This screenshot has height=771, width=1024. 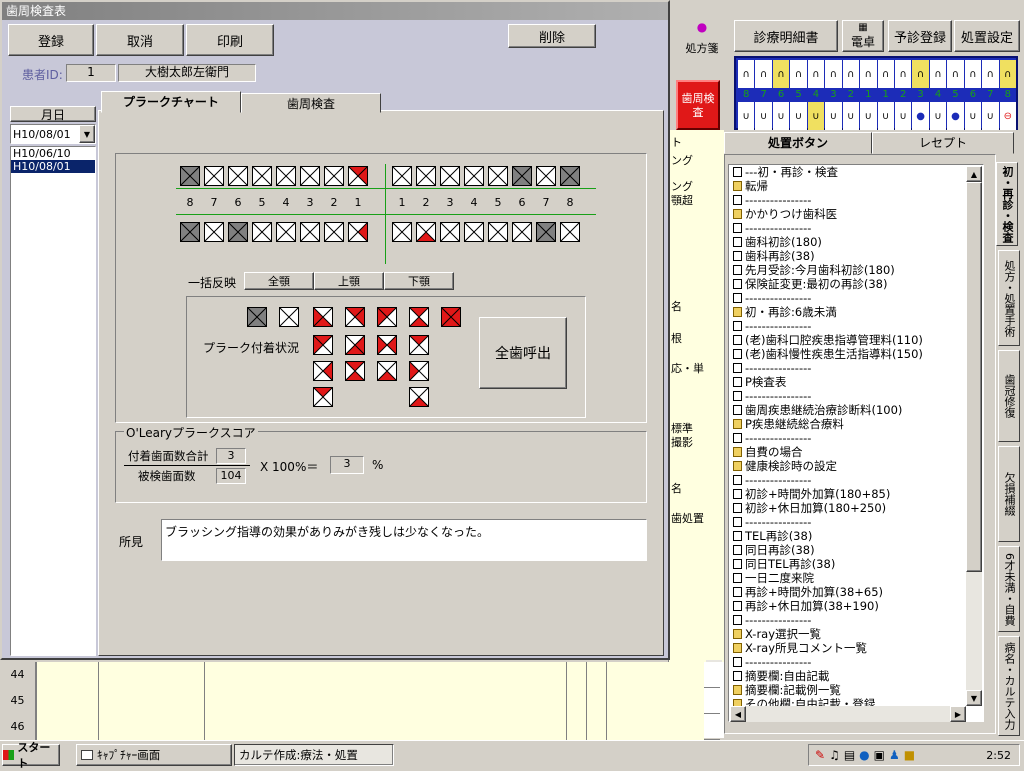 What do you see at coordinates (856, 550) in the screenshot?
I see `procedure-list-item: 同日再診(38)` at bounding box center [856, 550].